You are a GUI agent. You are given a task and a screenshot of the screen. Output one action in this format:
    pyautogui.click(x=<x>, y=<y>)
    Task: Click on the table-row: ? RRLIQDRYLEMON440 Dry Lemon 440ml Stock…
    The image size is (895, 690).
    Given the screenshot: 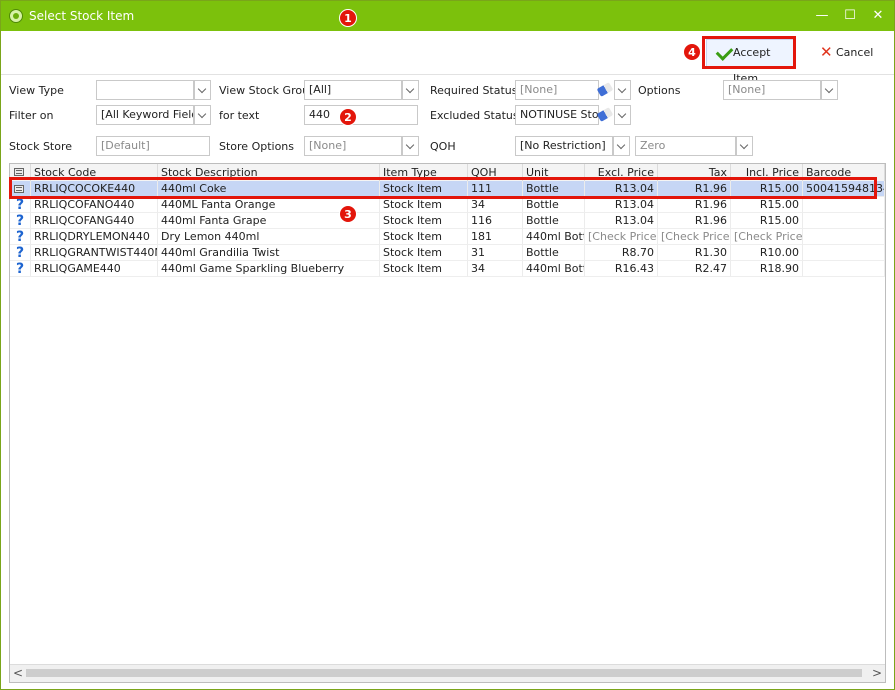 What is the action you would take?
    pyautogui.click(x=447, y=237)
    